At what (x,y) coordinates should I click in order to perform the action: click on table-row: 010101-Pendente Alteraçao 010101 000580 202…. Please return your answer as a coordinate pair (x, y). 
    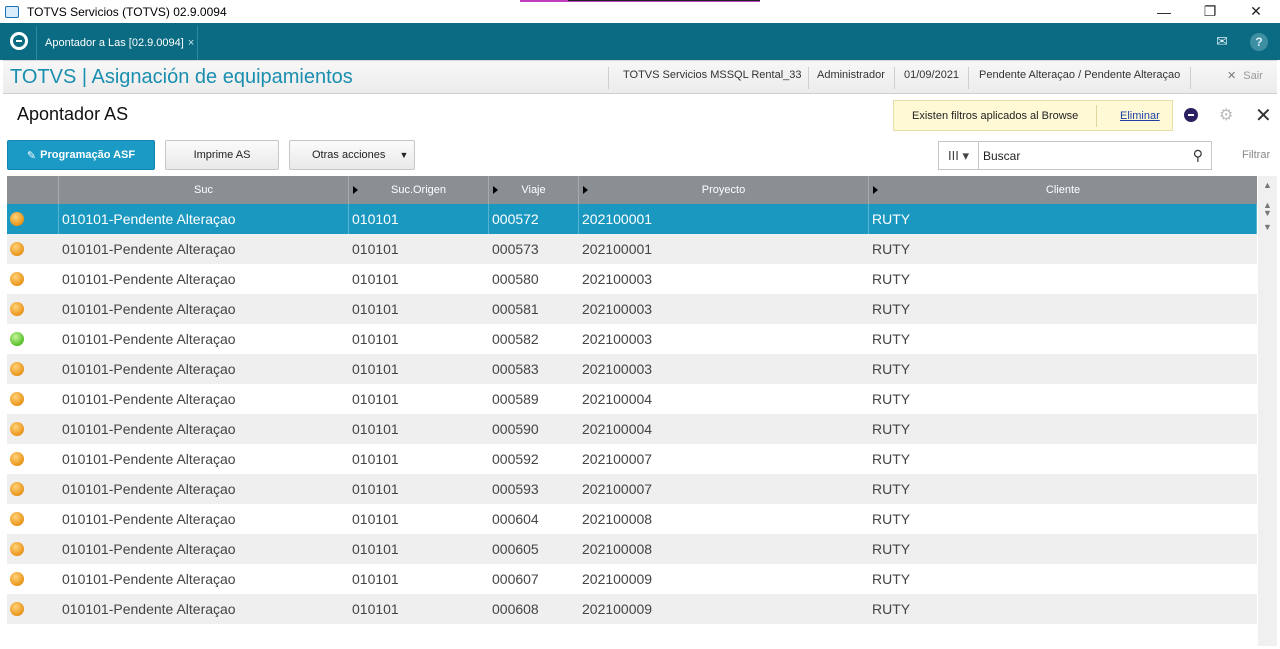
    Looking at the image, I should click on (632, 279).